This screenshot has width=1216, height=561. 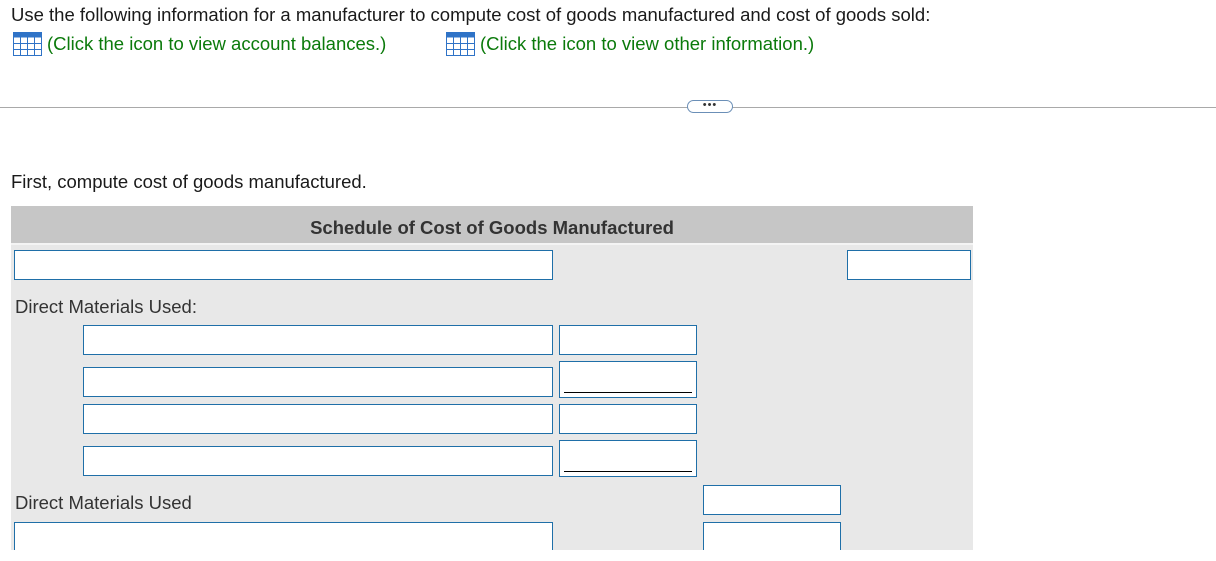 What do you see at coordinates (628, 340) in the screenshot?
I see `direct-materials-row-1-amount-input` at bounding box center [628, 340].